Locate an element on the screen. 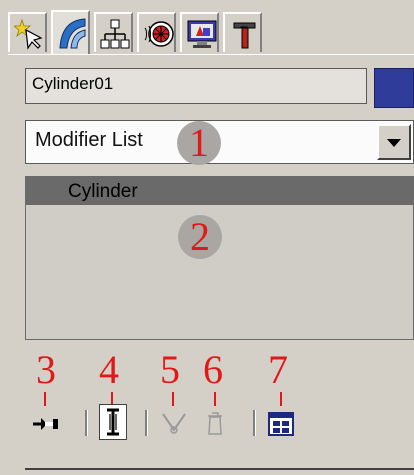  tab-create is located at coordinates (27, 32).